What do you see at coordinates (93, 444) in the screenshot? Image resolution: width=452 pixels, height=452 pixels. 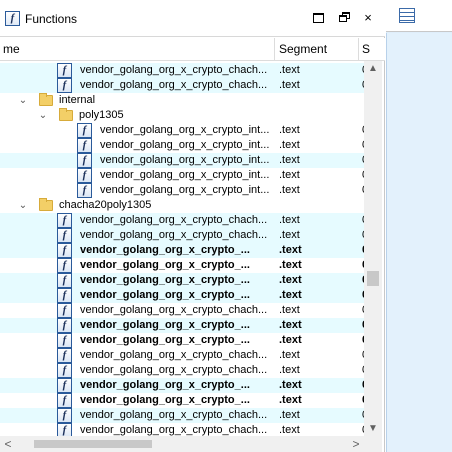 I see `horizontal-scroll-thumb` at bounding box center [93, 444].